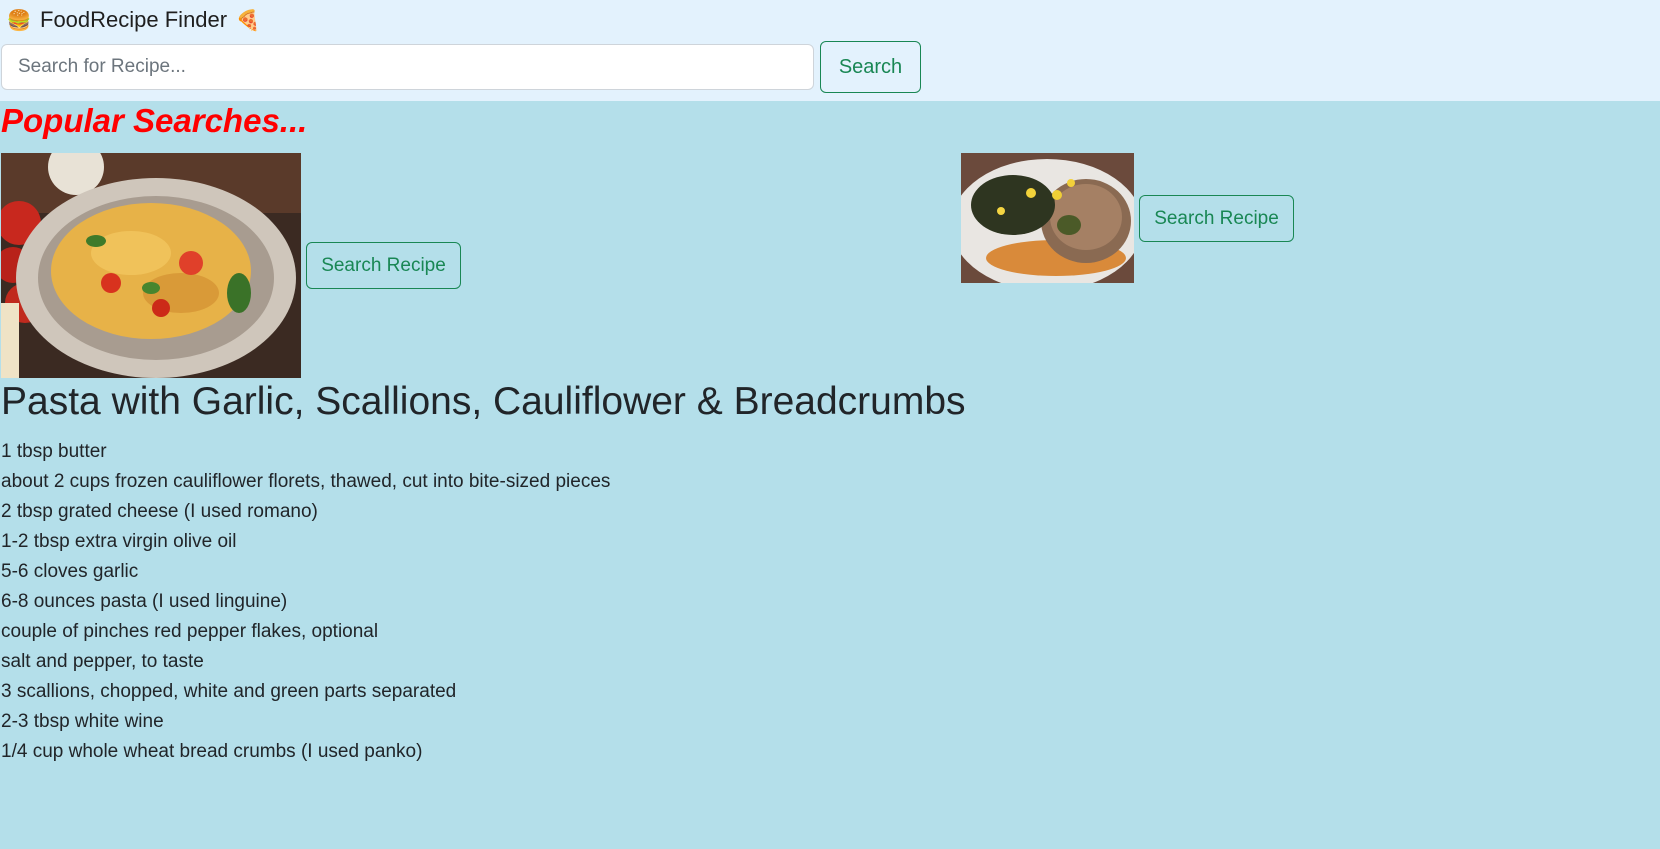  I want to click on ingredient-item: 2-3 tbsp white wine, so click(82, 721).